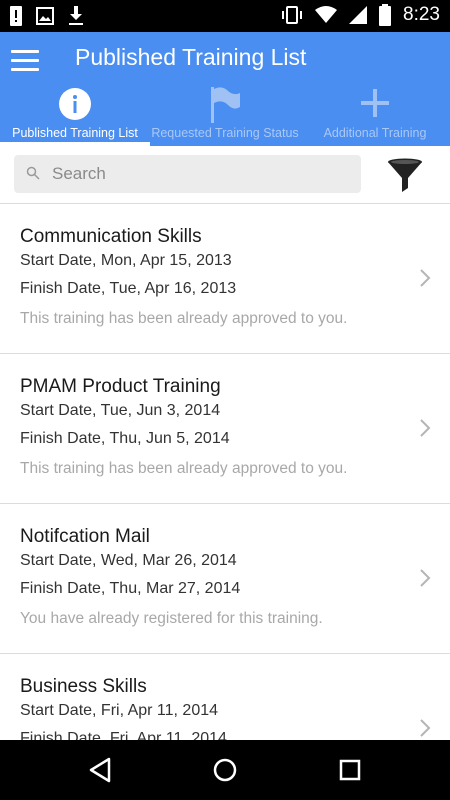 Image resolution: width=450 pixels, height=800 pixels. I want to click on training-title: Communication Skills, so click(111, 236).